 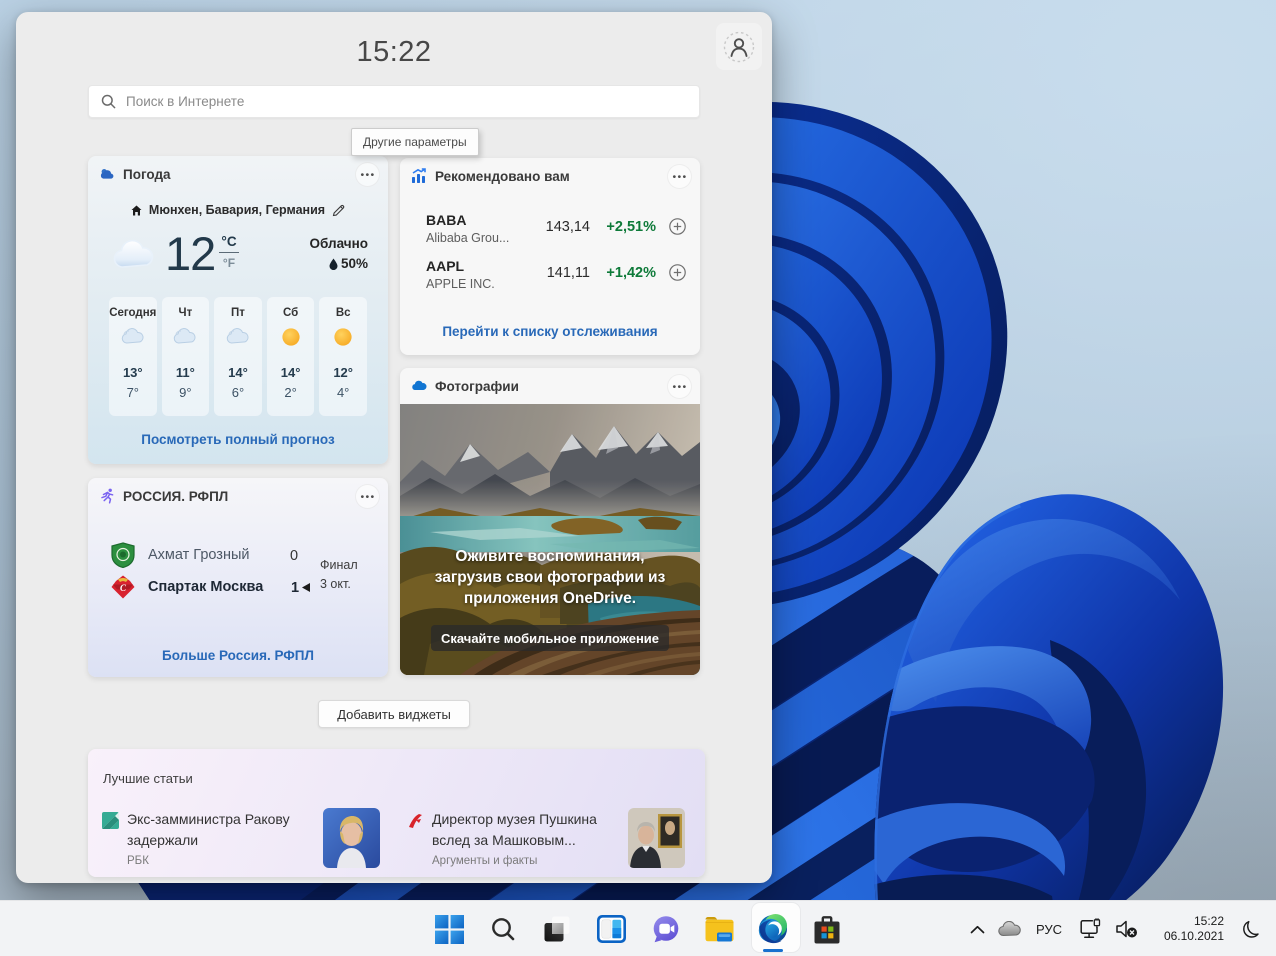 I want to click on onedrive-tray-button, so click(x=1009, y=929).